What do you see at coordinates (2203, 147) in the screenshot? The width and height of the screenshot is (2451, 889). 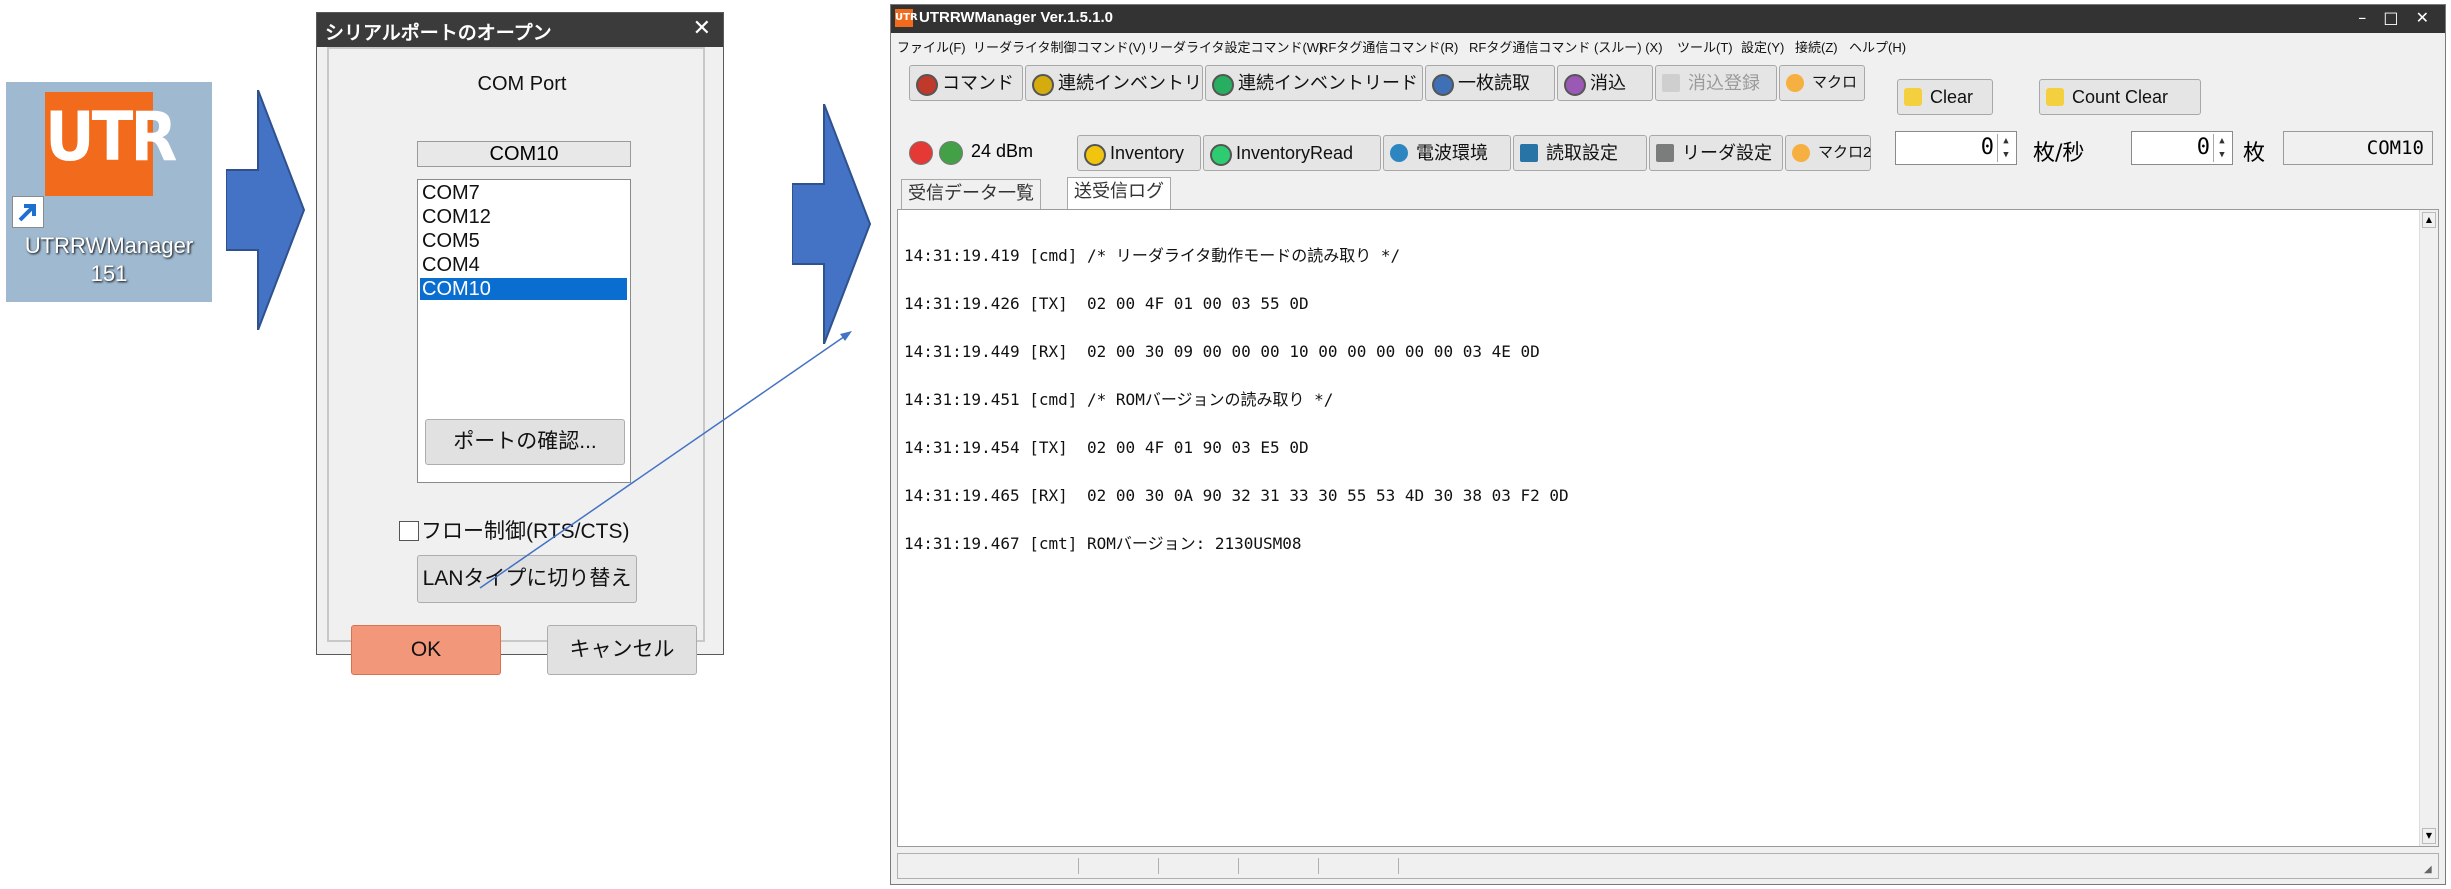 I see `count-value: 0` at bounding box center [2203, 147].